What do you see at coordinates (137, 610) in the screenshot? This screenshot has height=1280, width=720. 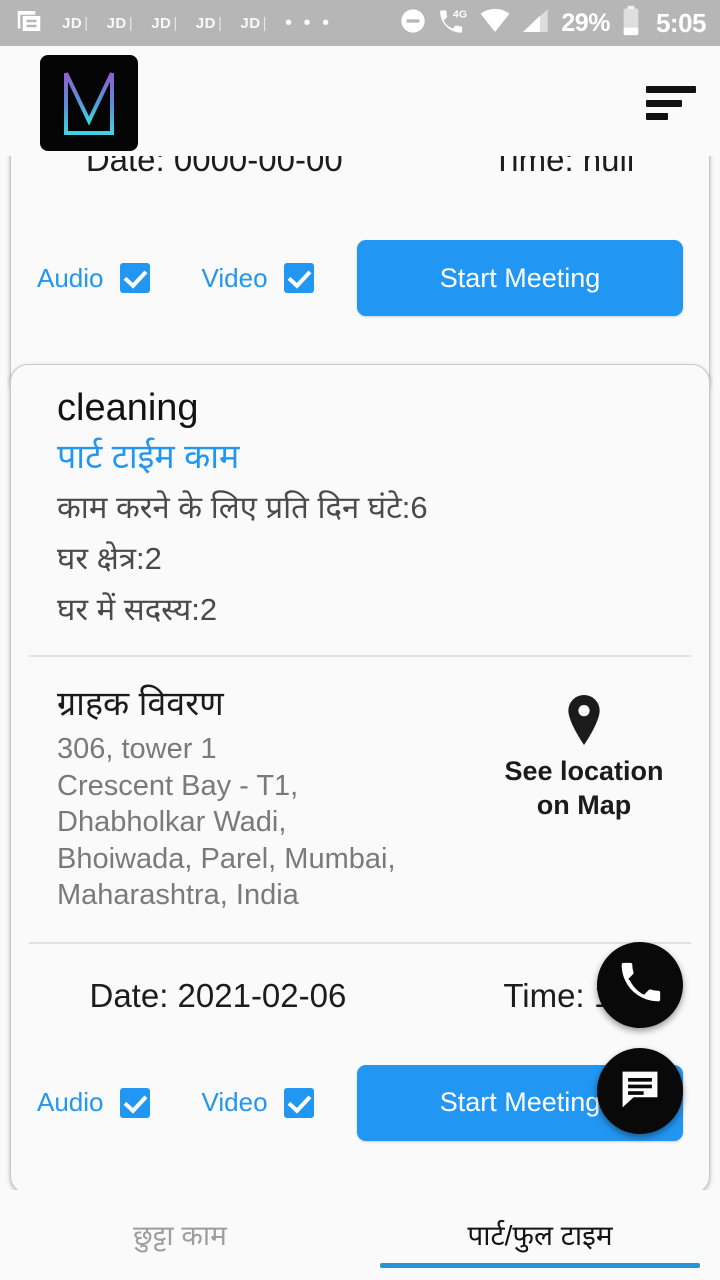 I see `job-members-line: घर में सदस्य:2` at bounding box center [137, 610].